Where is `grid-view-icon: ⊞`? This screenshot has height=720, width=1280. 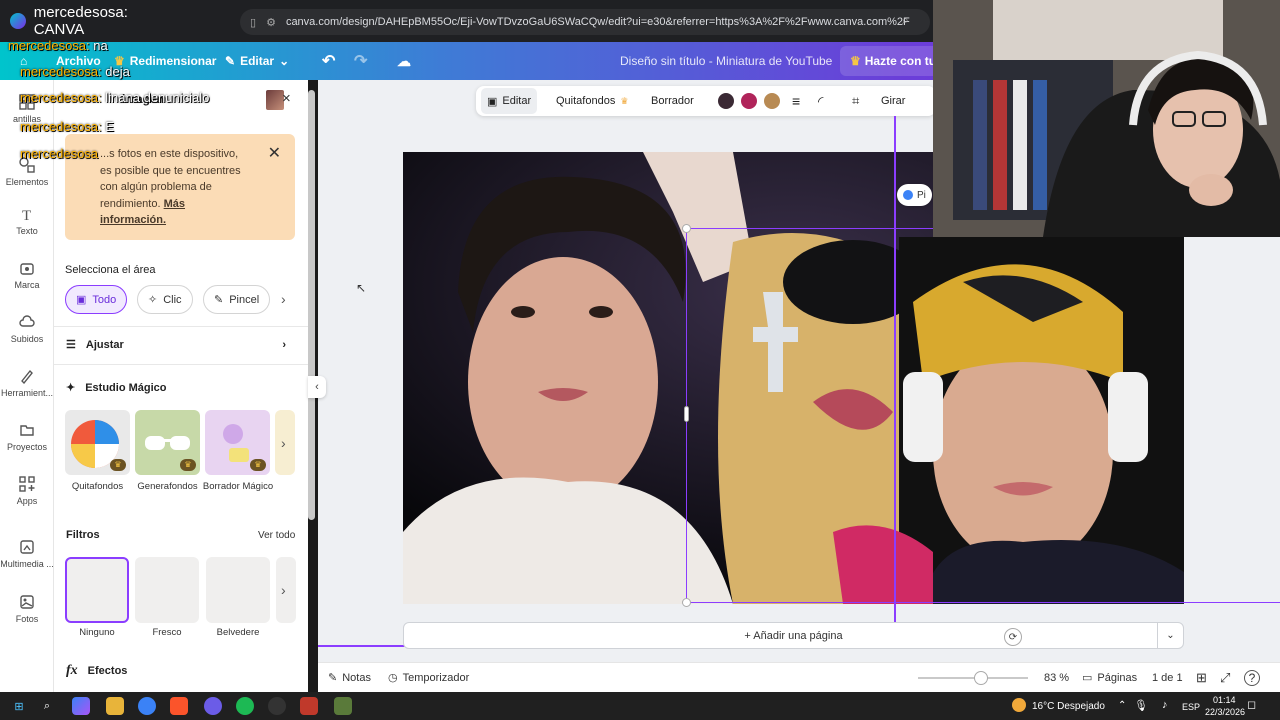
grid-view-icon: ⊞ is located at coordinates (1201, 678).